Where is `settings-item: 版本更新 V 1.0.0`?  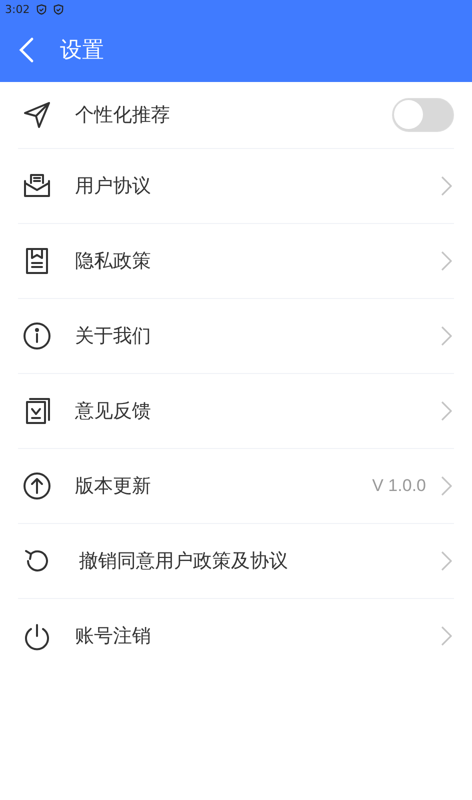 settings-item: 版本更新 V 1.0.0 is located at coordinates (236, 486).